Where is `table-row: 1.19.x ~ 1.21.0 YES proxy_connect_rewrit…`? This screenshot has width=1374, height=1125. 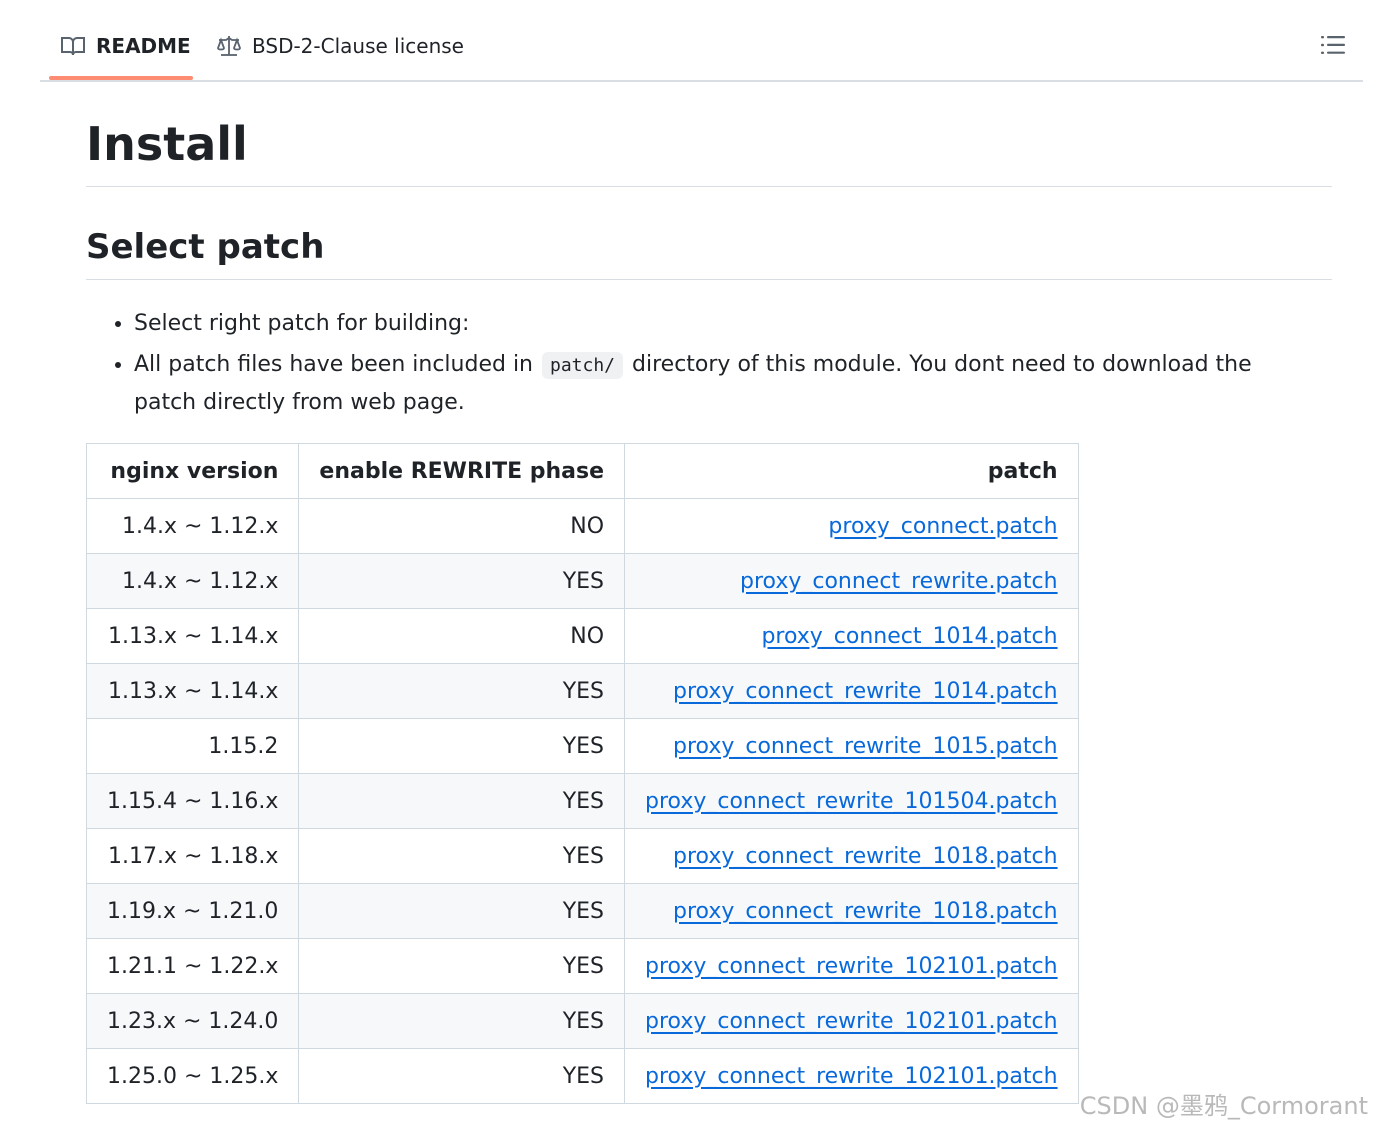 table-row: 1.19.x ~ 1.21.0 YES proxy_connect_rewrit… is located at coordinates (582, 911).